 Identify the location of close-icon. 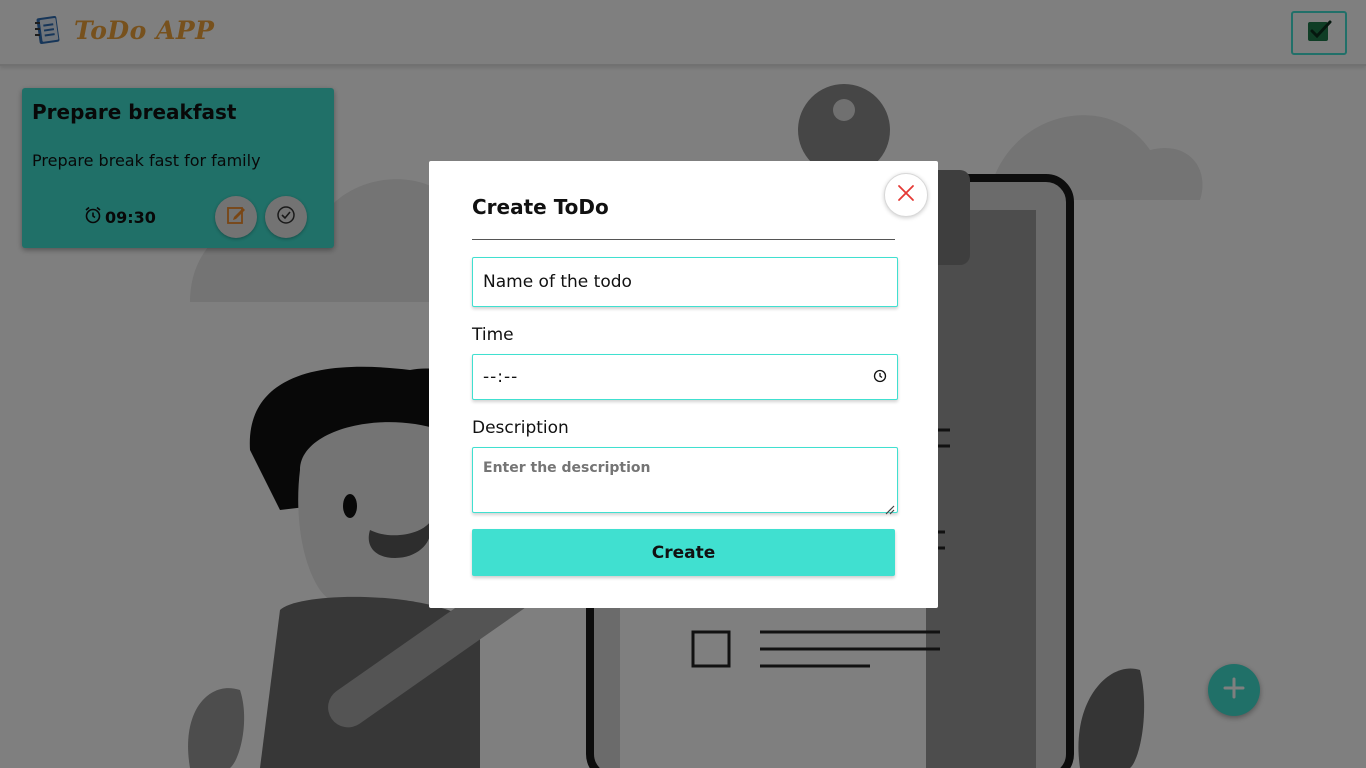
(906, 195).